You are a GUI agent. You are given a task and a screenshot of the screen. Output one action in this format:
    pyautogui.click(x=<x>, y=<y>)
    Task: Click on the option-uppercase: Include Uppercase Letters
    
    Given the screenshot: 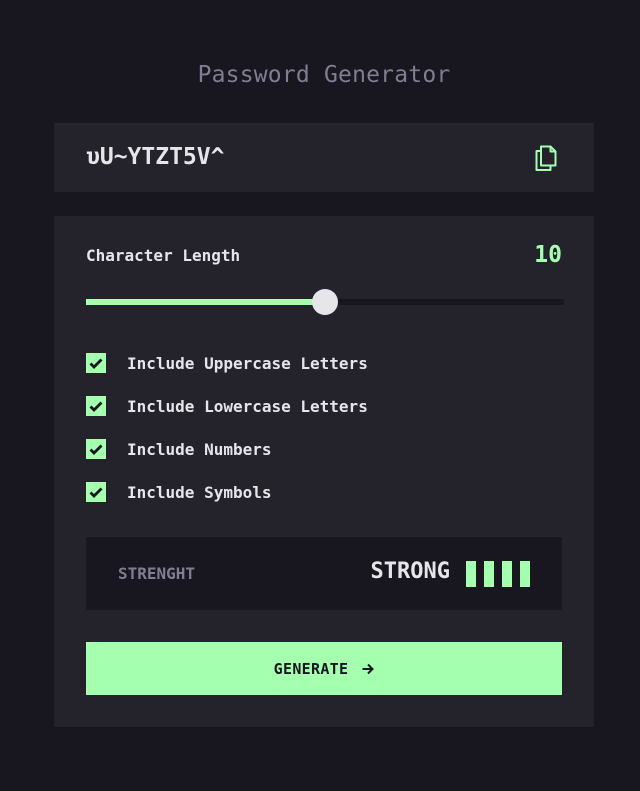 What is the action you would take?
    pyautogui.click(x=227, y=363)
    